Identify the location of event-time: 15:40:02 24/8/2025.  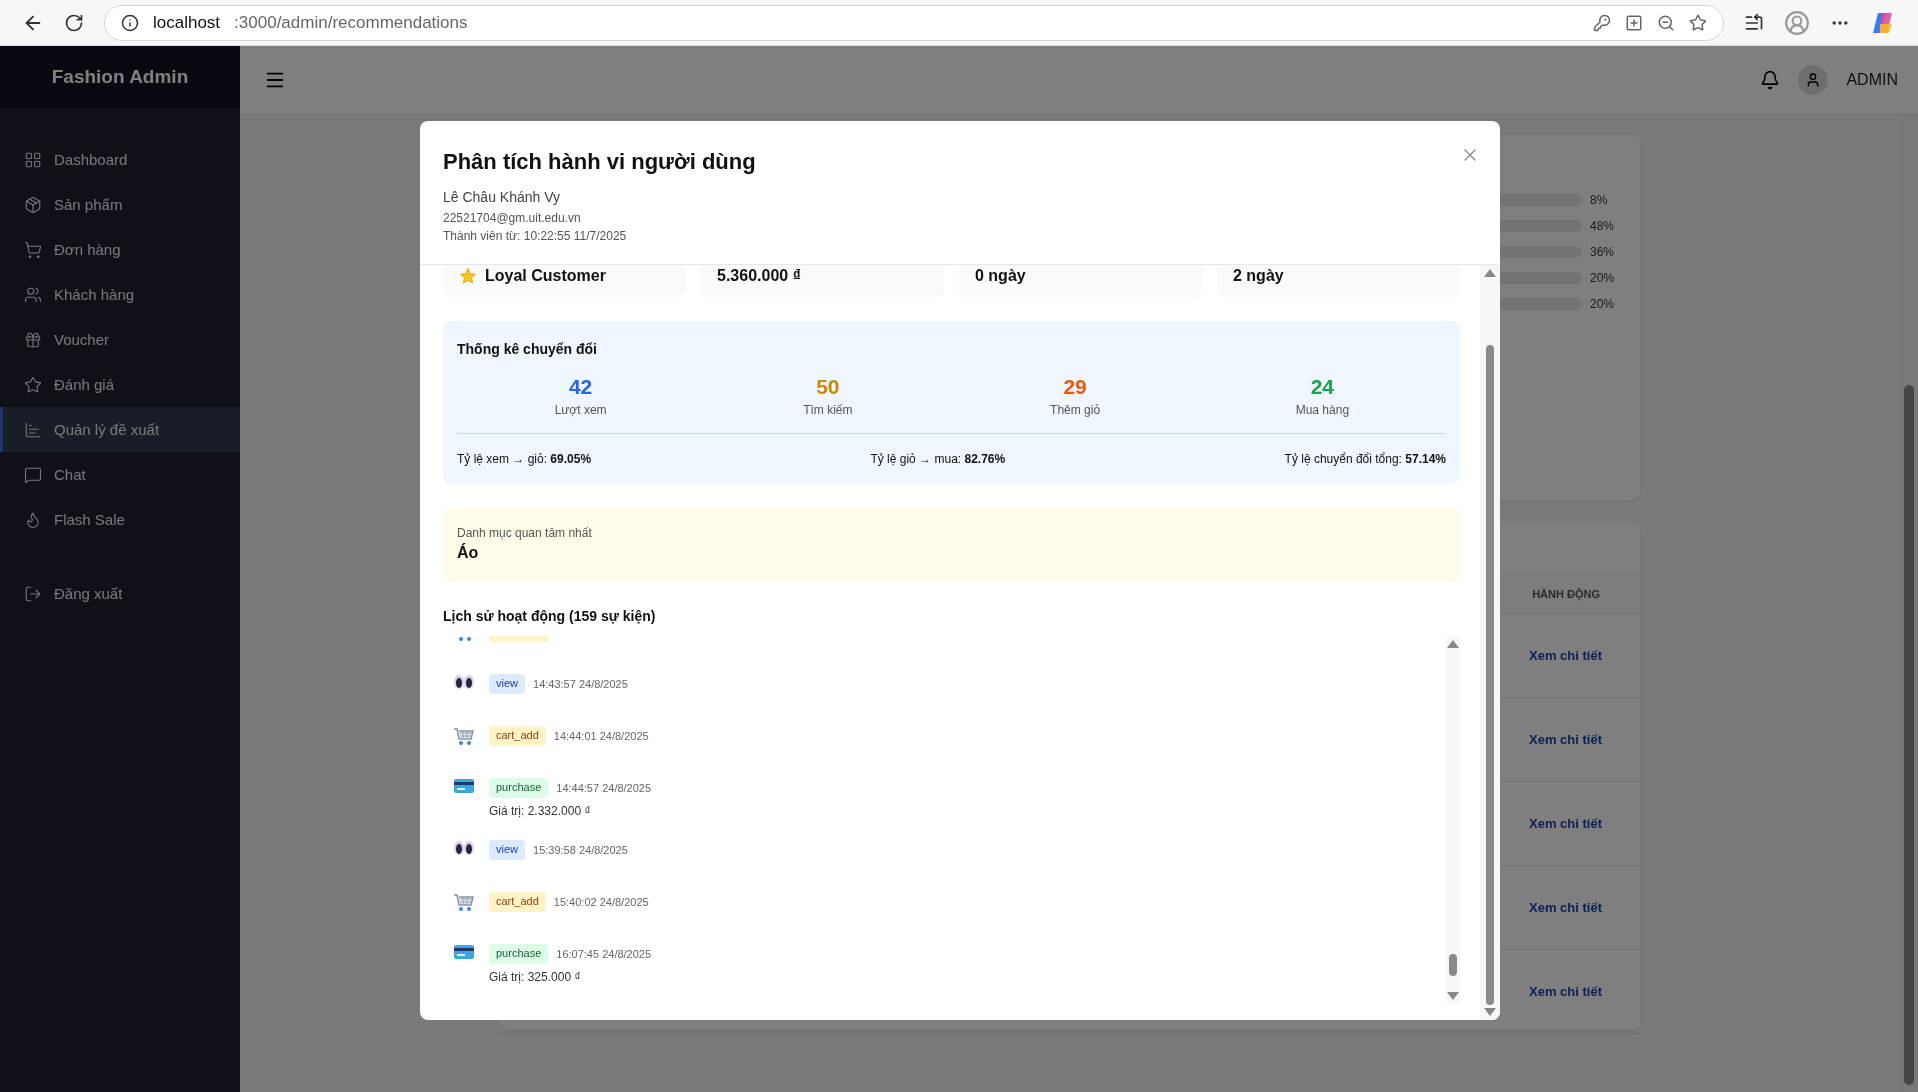
(601, 902).